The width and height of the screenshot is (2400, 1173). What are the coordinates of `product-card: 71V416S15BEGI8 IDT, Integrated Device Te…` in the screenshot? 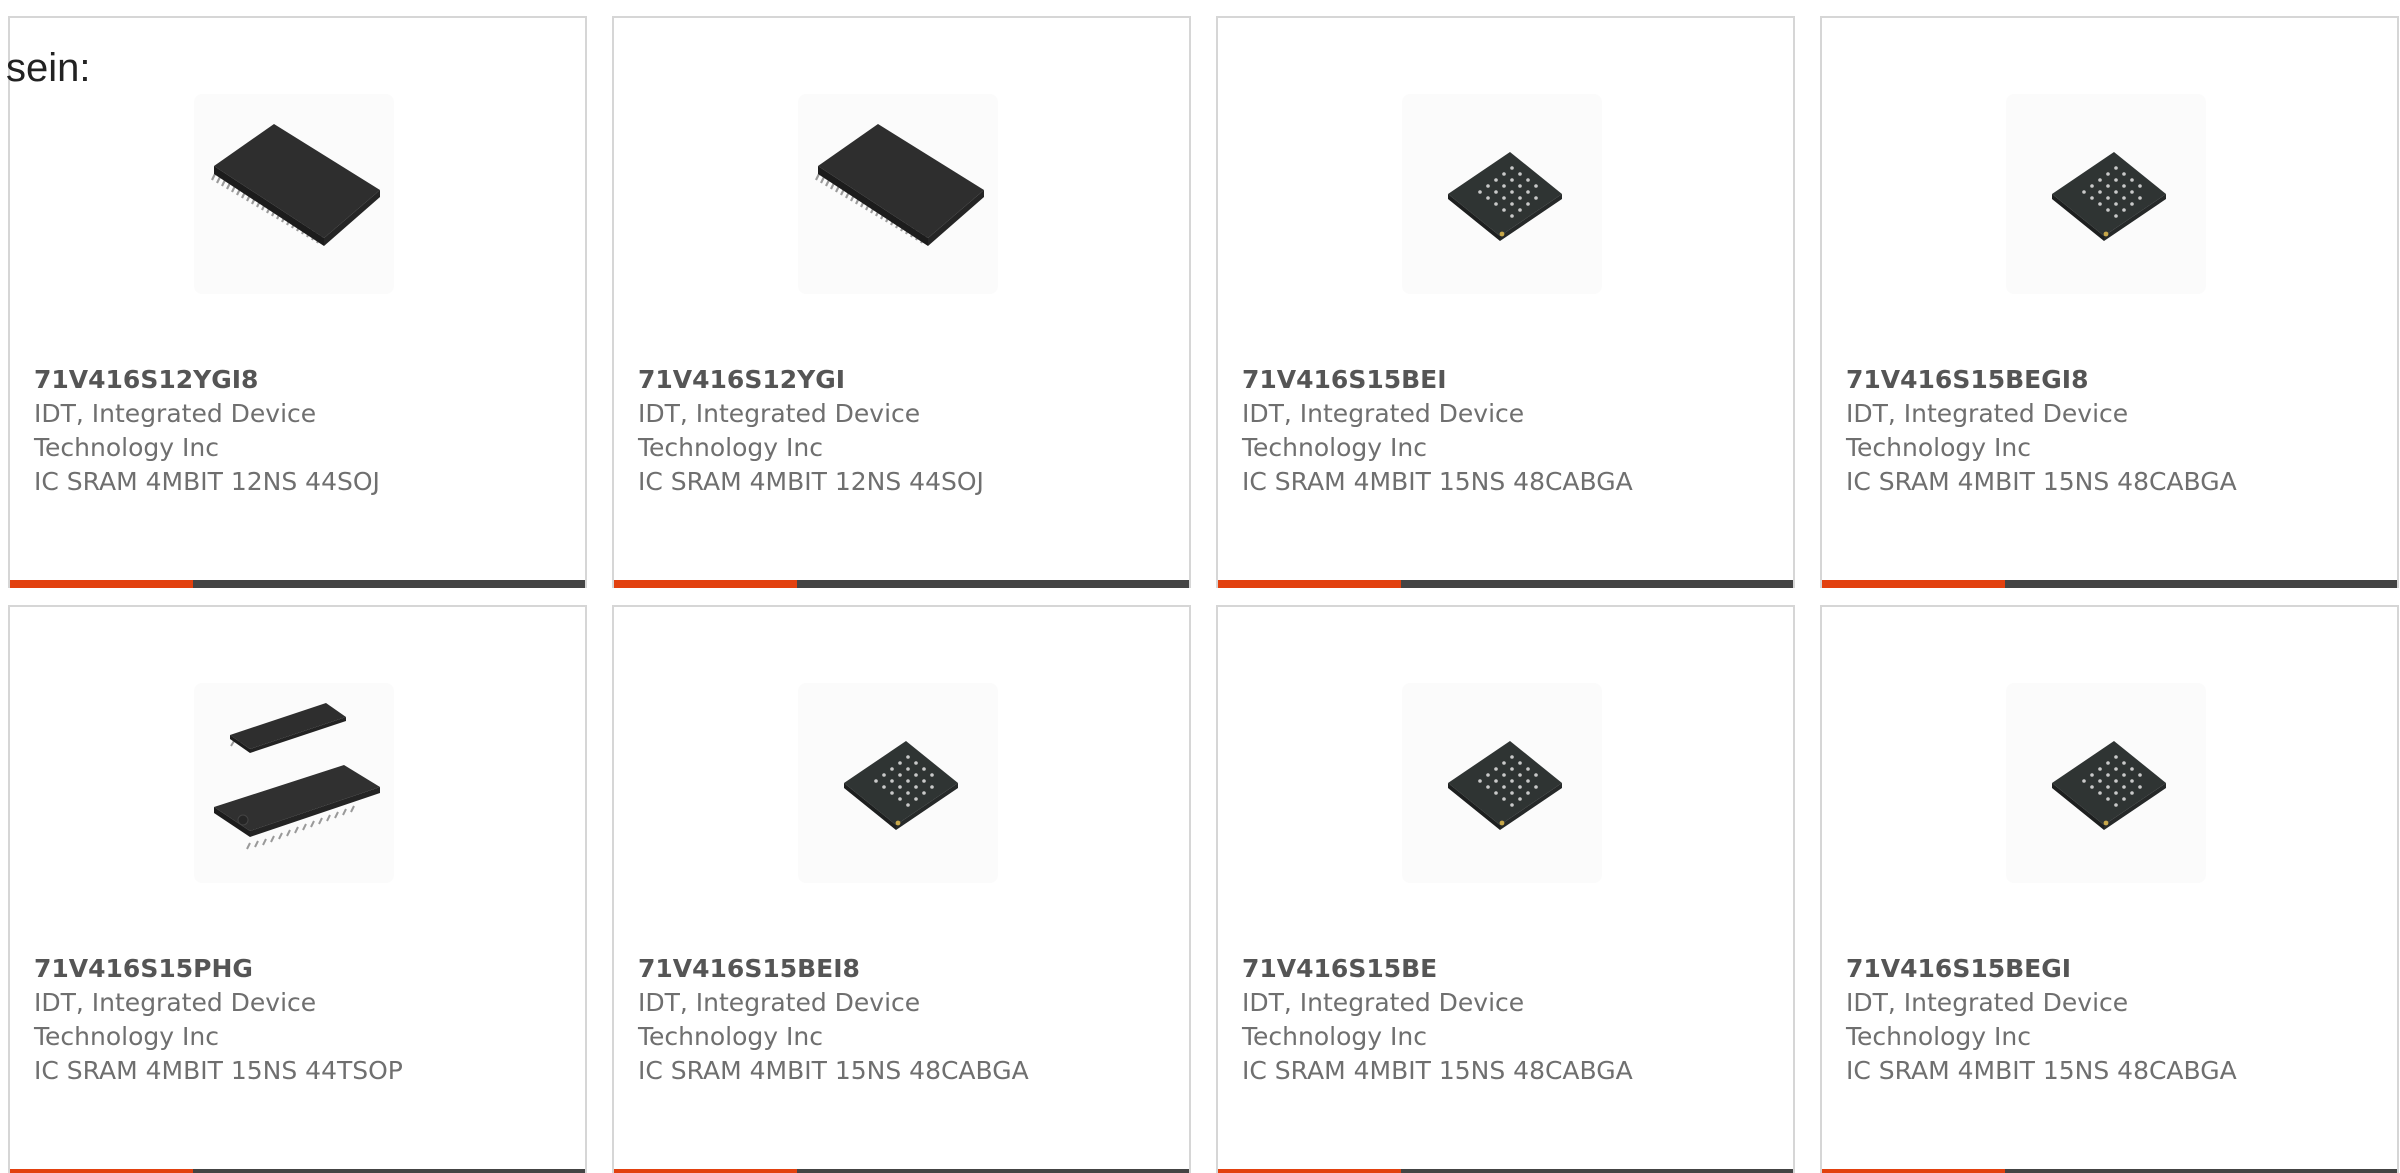 It's located at (2109, 302).